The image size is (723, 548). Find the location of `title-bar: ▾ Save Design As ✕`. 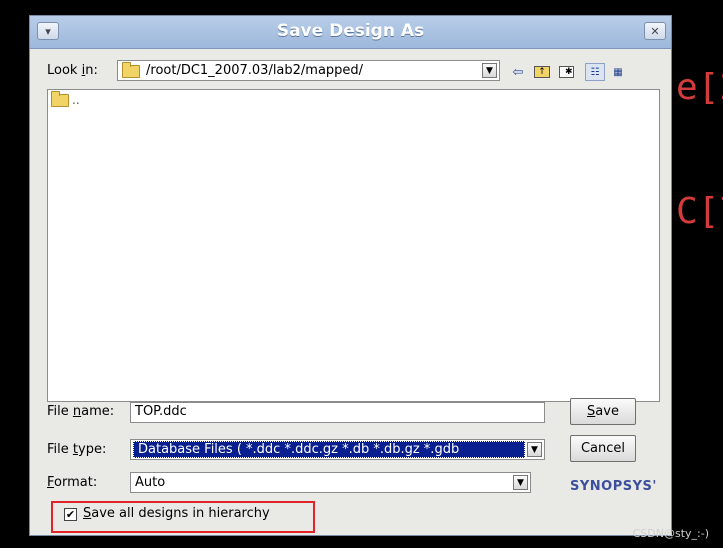

title-bar: ▾ Save Design As ✕ is located at coordinates (350, 32).